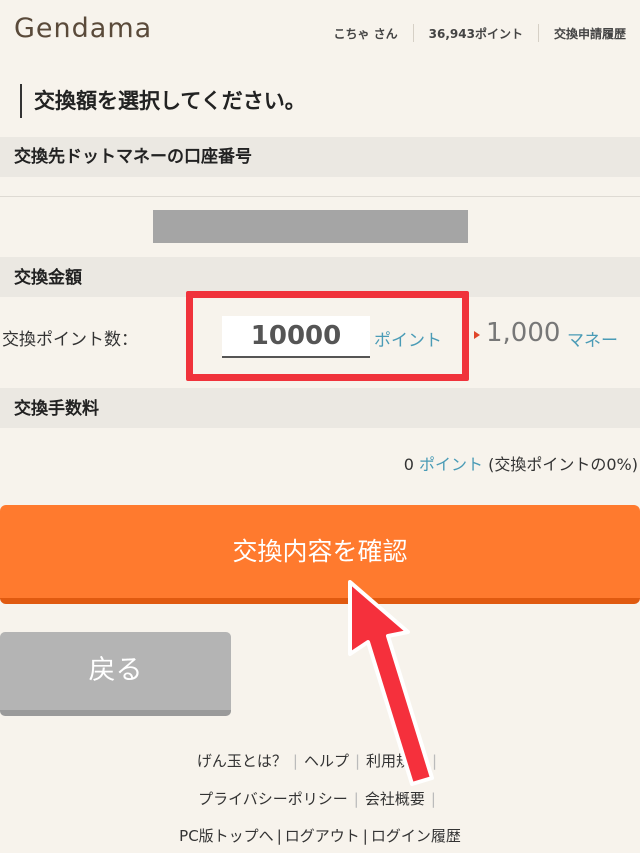  I want to click on points-label: 交換ポイント数：, so click(70, 340).